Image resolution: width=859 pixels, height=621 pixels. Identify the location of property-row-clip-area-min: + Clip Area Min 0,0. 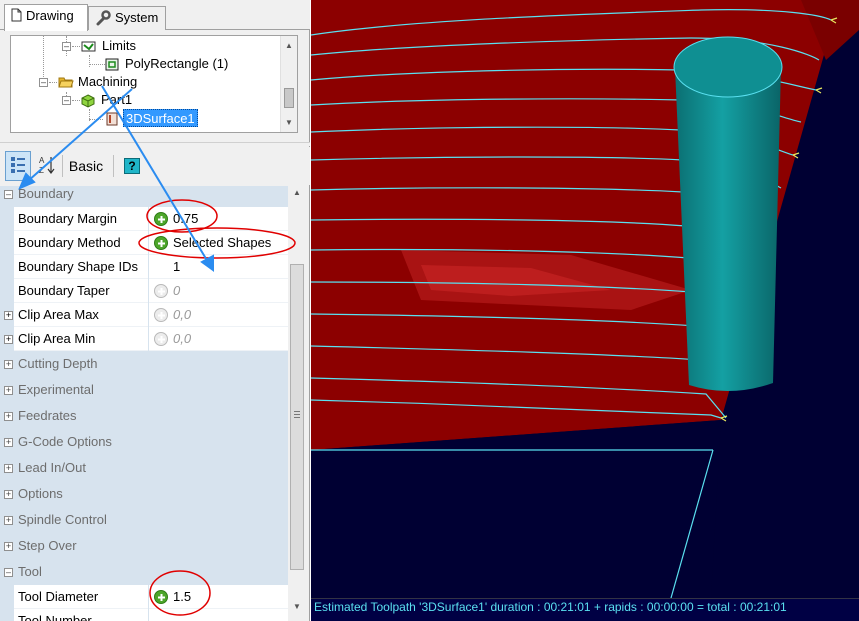
(144, 339).